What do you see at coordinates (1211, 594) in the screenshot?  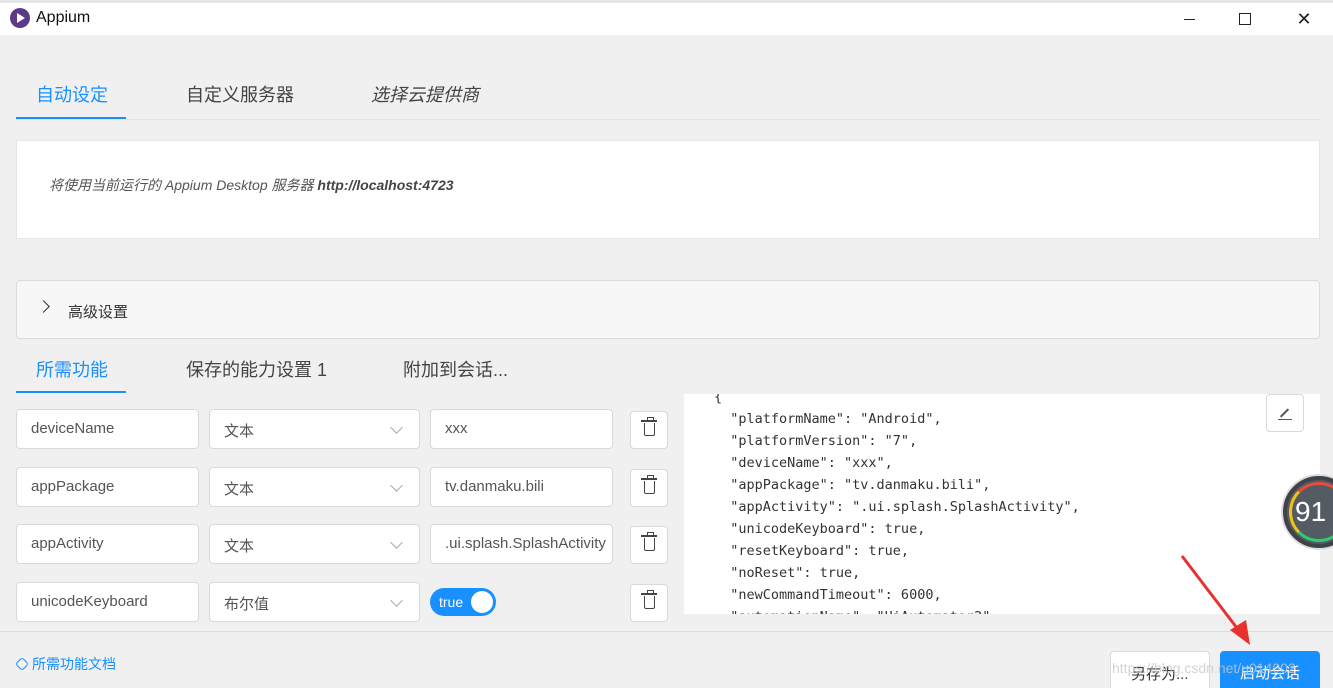 I see `arrow-shaft` at bounding box center [1211, 594].